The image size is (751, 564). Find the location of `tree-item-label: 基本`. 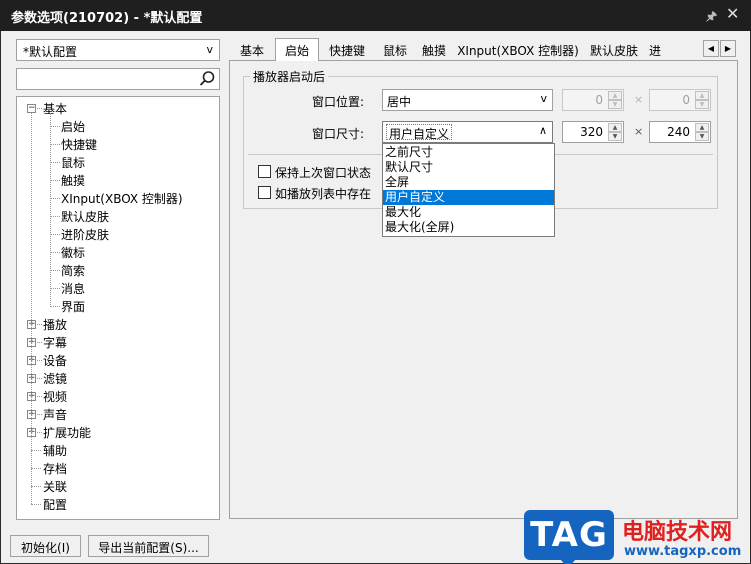

tree-item-label: 基本 is located at coordinates (55, 109).